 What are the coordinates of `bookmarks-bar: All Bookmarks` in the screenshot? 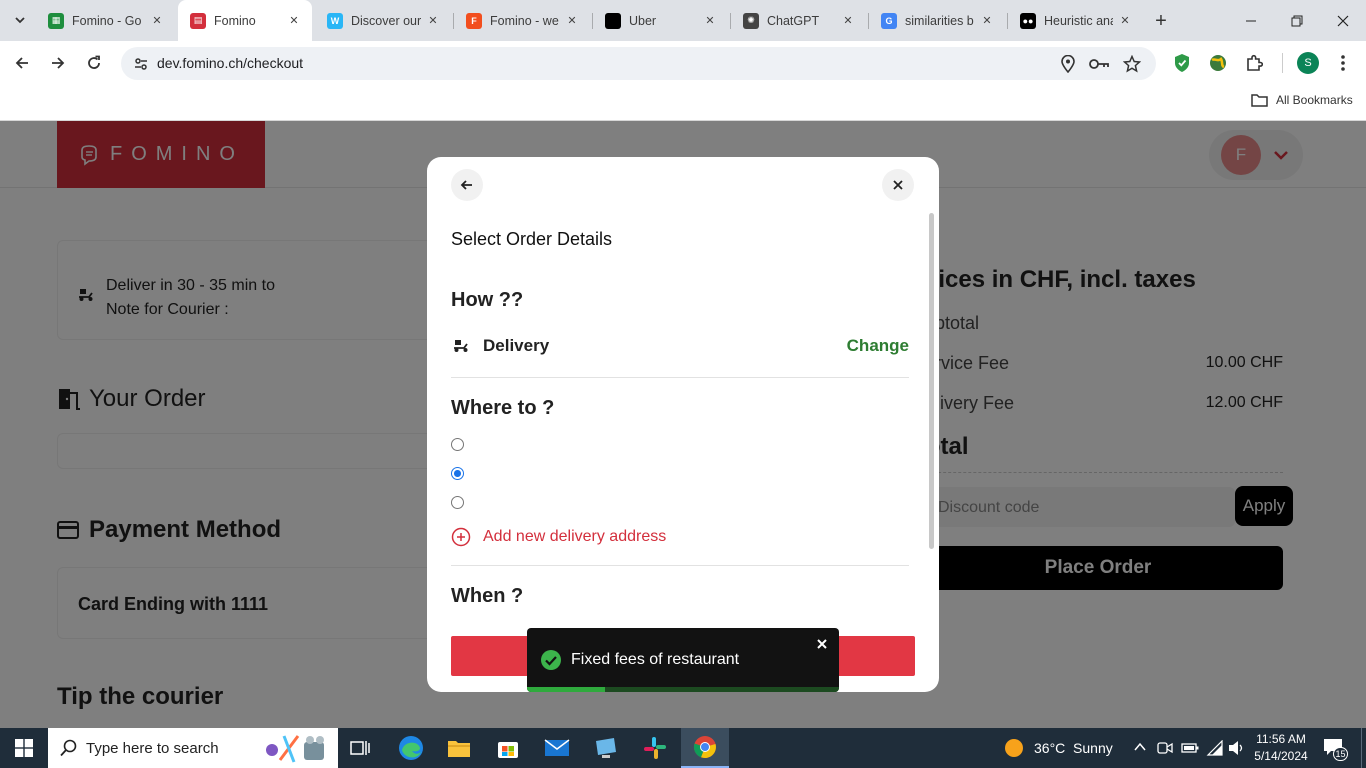 It's located at (683, 103).